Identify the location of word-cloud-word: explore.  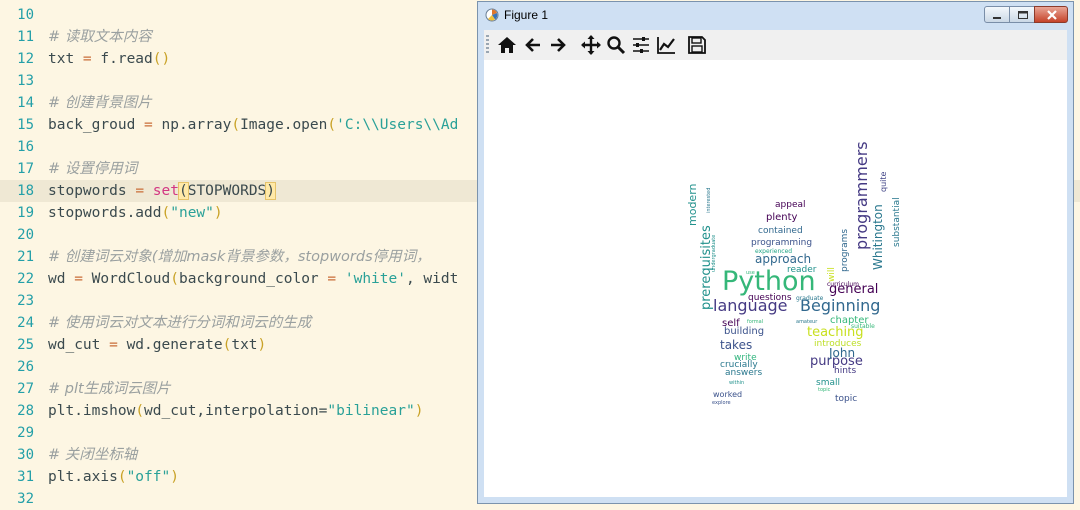
(721, 403).